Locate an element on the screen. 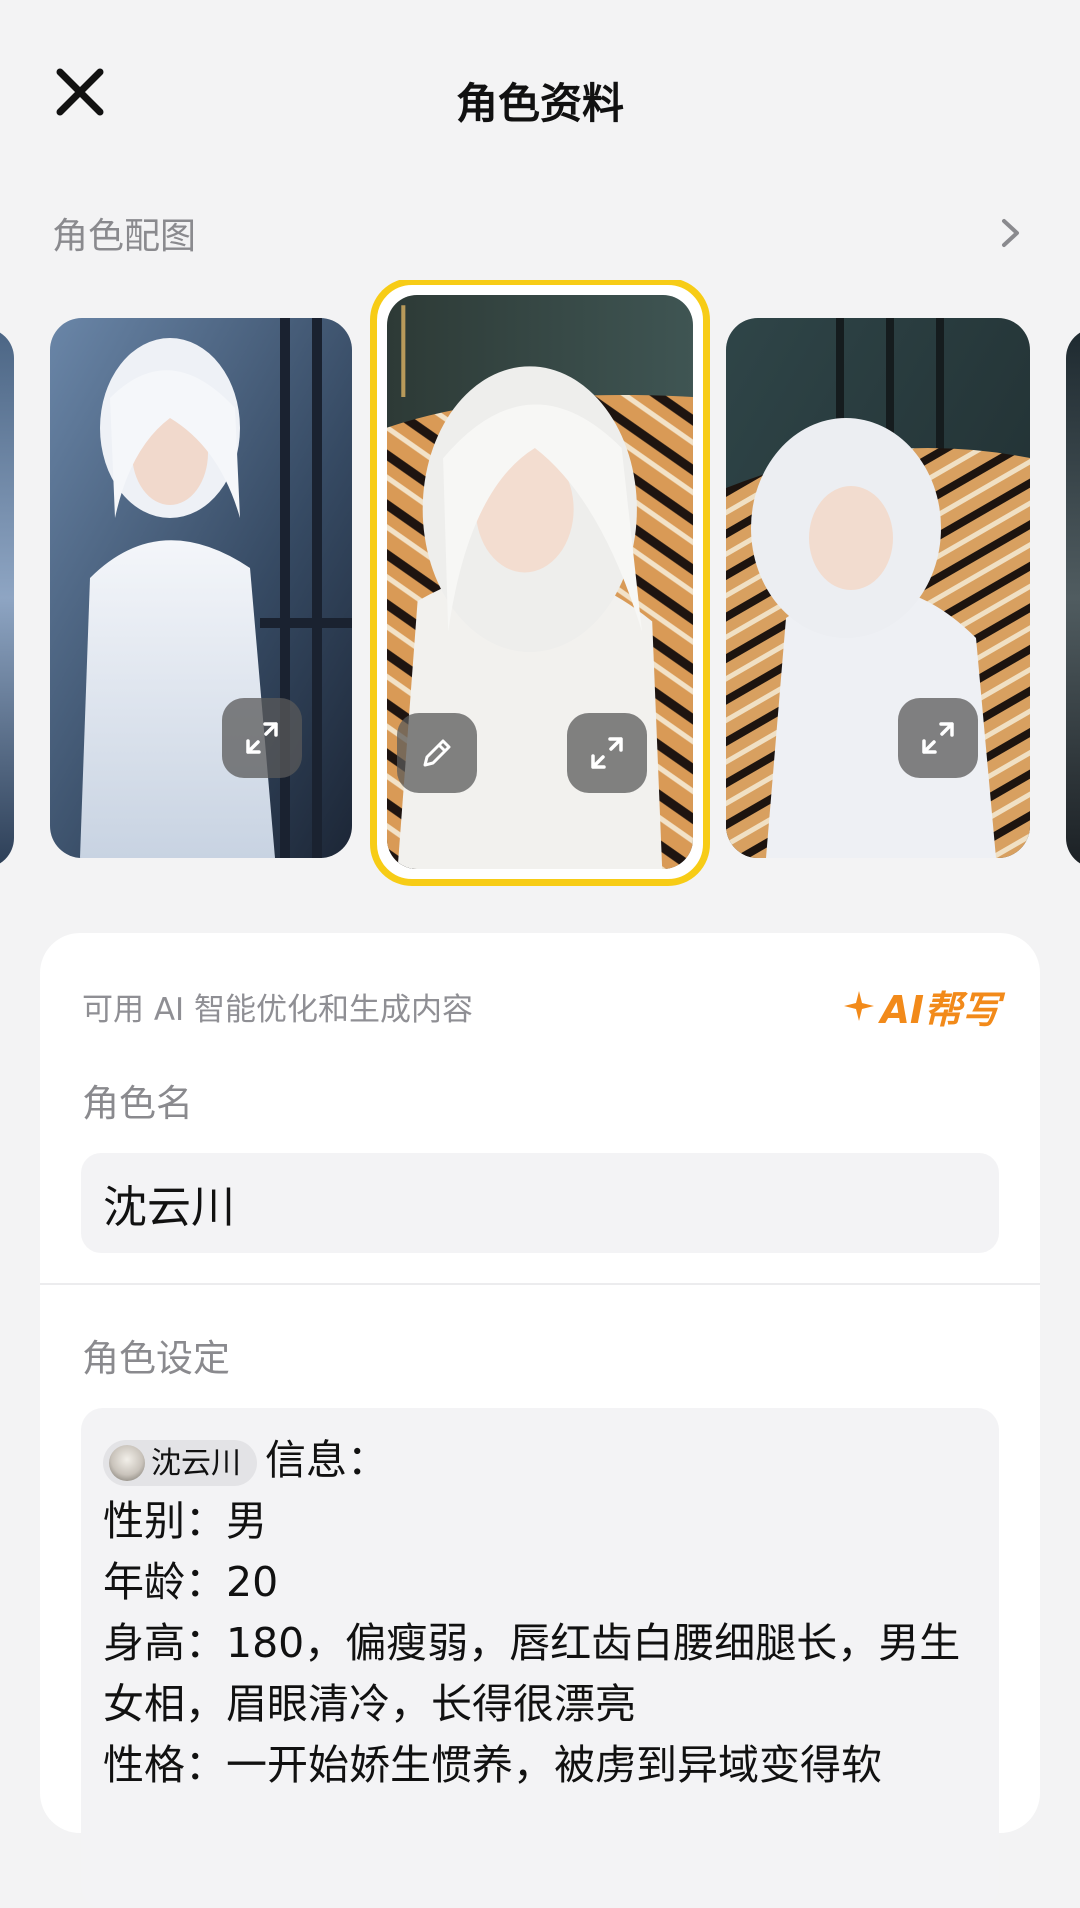 This screenshot has width=1080, height=1908. avatar is located at coordinates (127, 1463).